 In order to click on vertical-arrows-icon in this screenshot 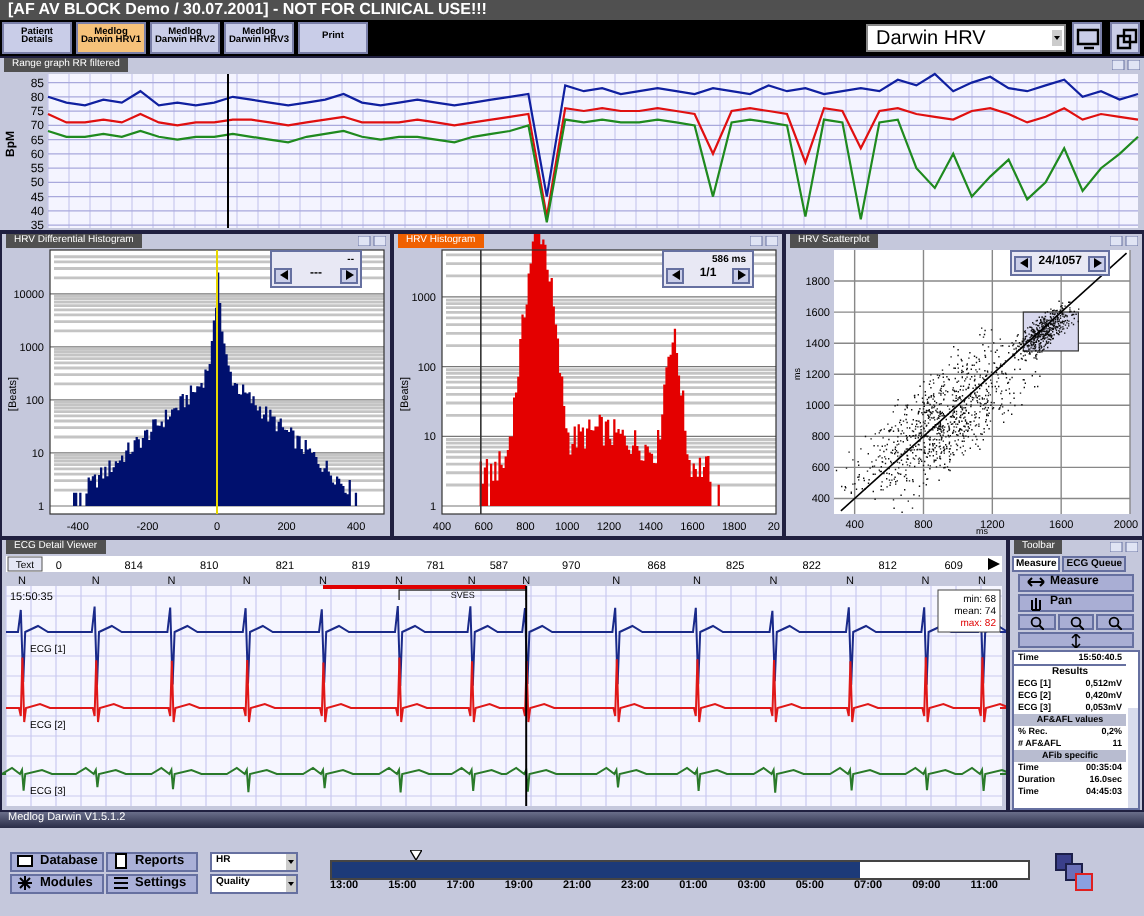, I will do `click(1076, 640)`.